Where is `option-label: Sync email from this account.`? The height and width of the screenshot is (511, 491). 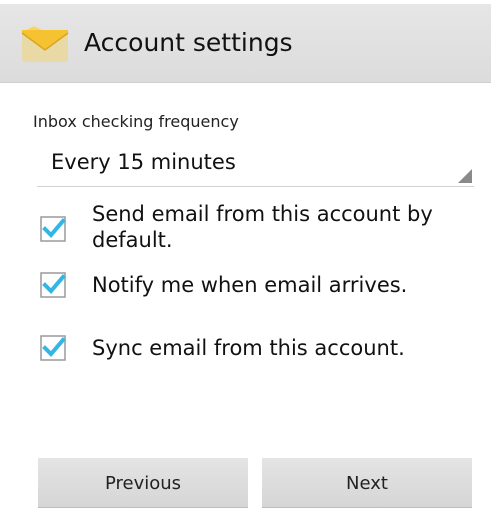 option-label: Sync email from this account. is located at coordinates (248, 348).